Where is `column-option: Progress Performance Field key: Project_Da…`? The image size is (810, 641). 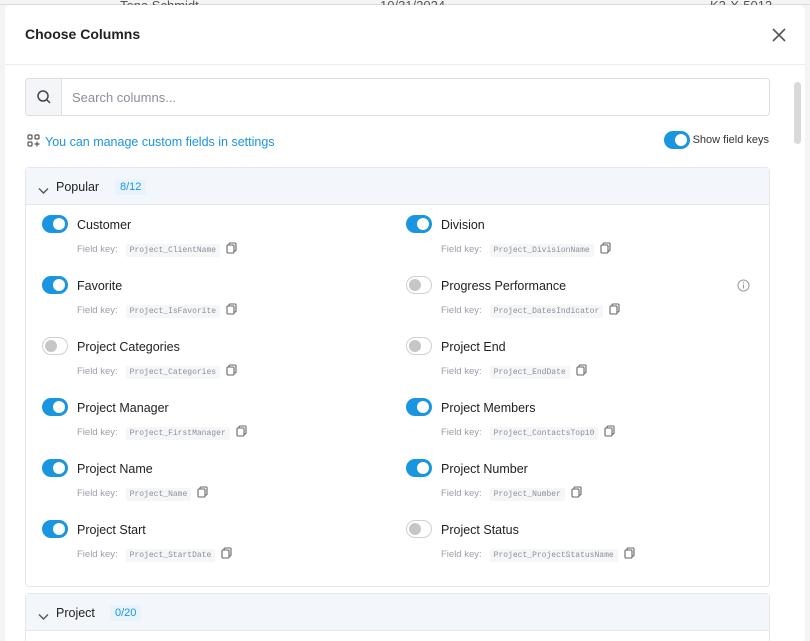
column-option: Progress Performance Field key: Project_Da… is located at coordinates (578, 302).